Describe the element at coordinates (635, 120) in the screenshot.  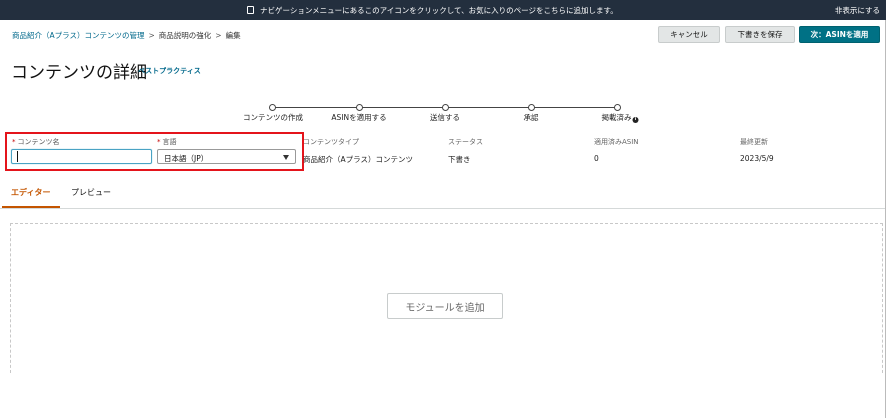
I see `info-icon: i` at that location.